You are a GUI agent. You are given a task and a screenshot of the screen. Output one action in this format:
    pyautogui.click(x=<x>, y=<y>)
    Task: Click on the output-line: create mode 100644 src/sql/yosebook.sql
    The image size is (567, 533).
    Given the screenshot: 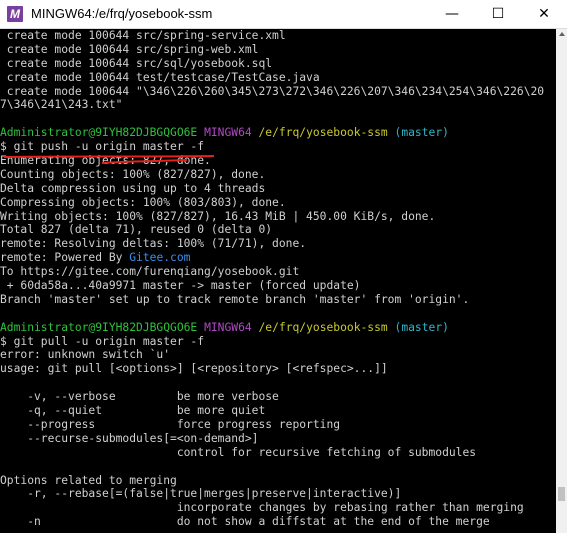 What is the action you would take?
    pyautogui.click(x=136, y=63)
    